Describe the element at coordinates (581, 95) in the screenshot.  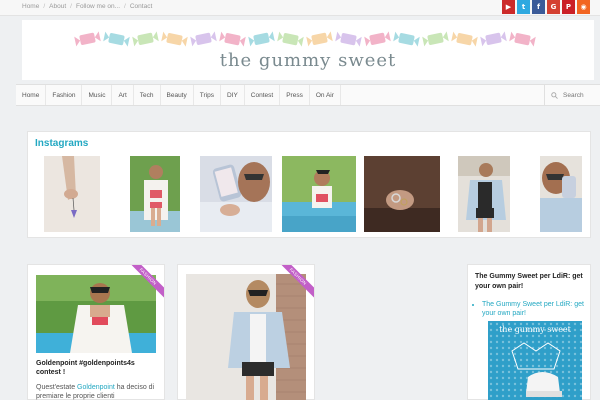
I see `search-input` at that location.